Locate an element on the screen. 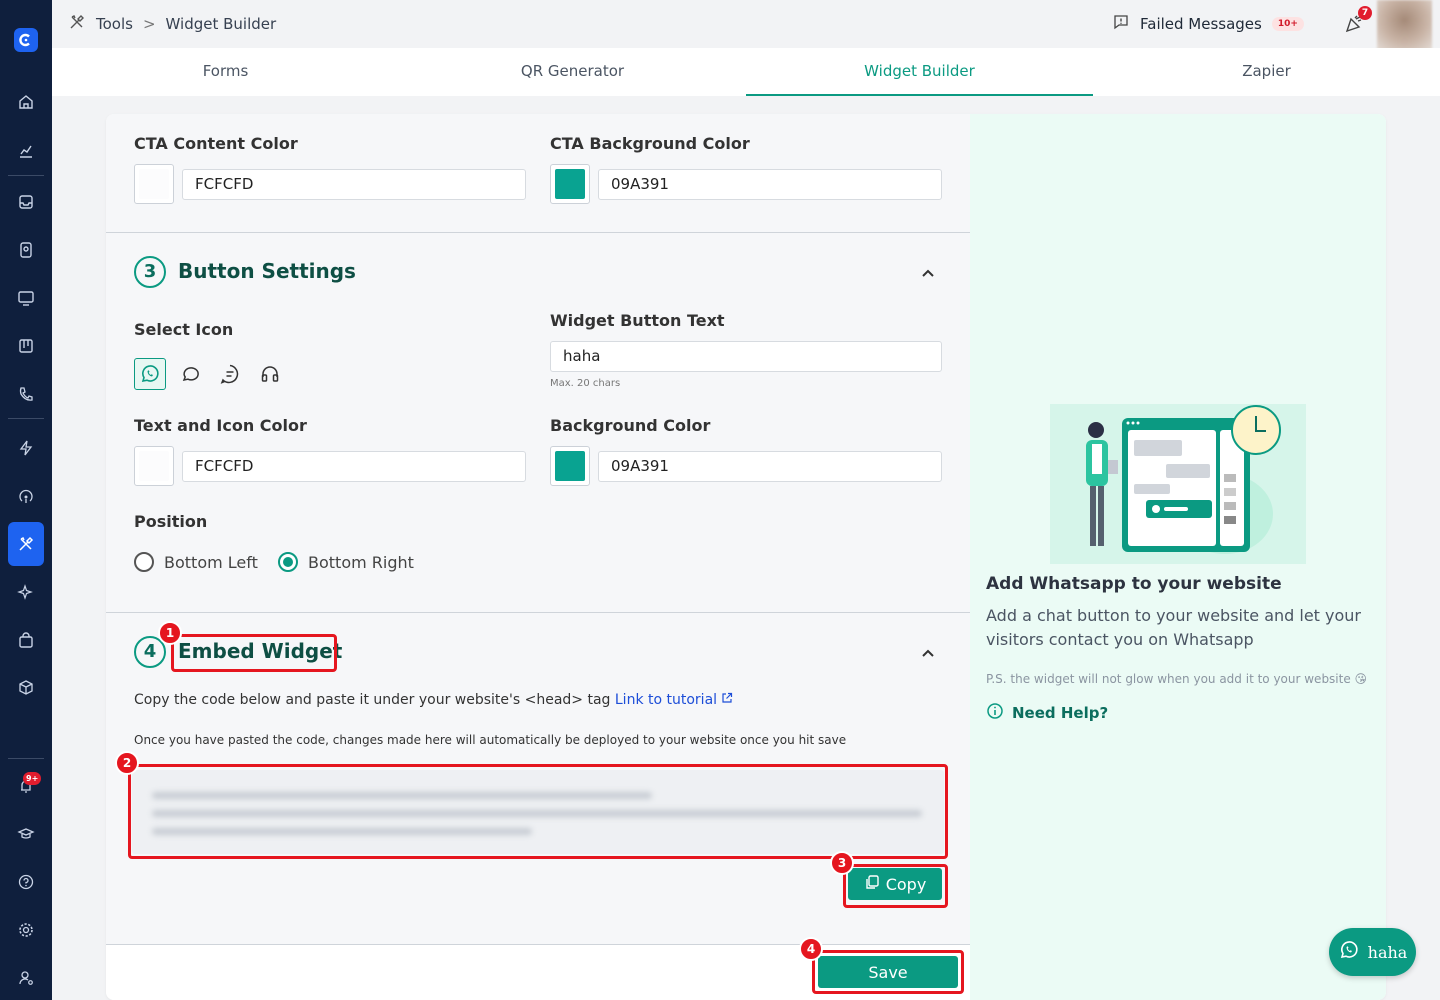 This screenshot has width=1440, height=1000. sidebar: 9+ is located at coordinates (26, 500).